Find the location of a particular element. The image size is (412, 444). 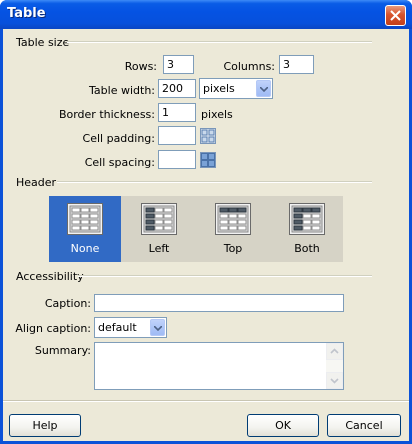

header-group-label: Header is located at coordinates (36, 182).